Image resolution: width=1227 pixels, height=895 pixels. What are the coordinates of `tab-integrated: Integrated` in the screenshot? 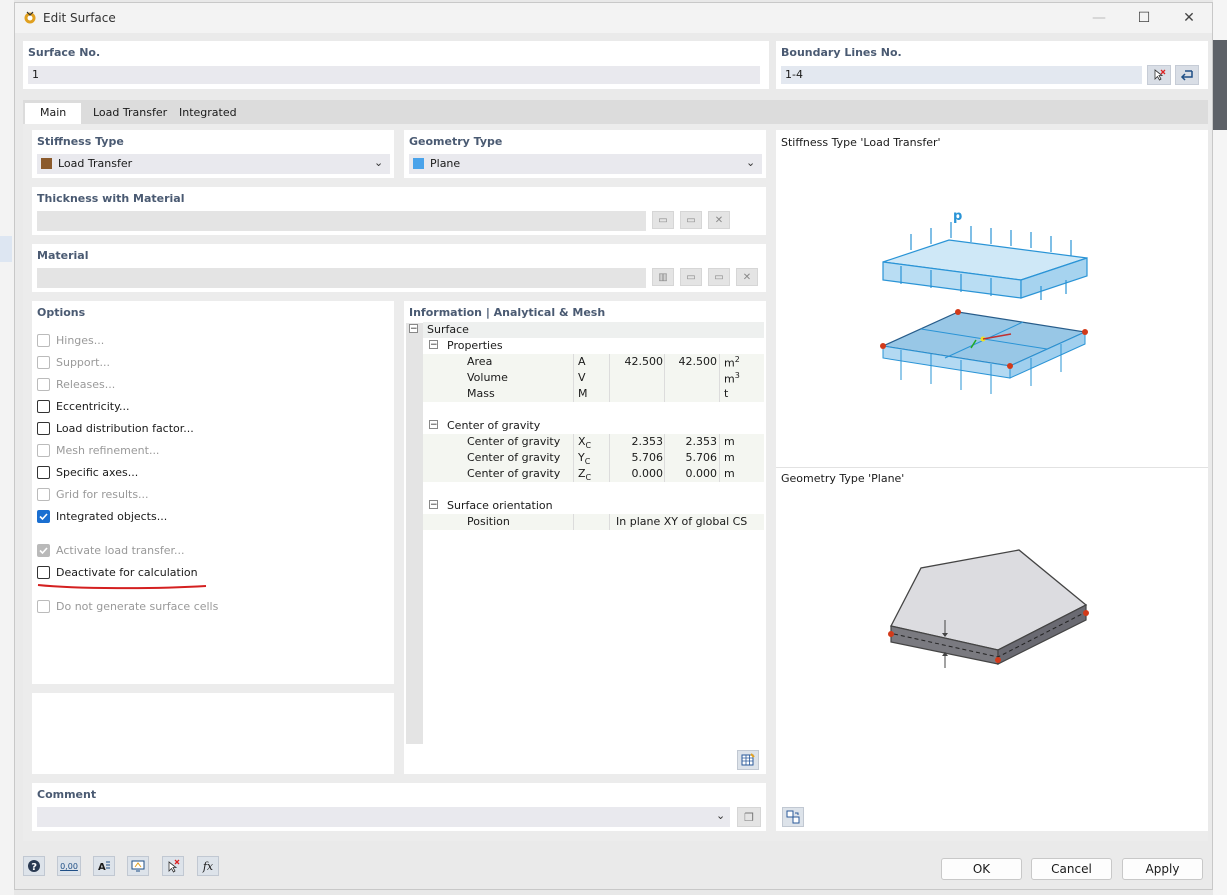 It's located at (208, 113).